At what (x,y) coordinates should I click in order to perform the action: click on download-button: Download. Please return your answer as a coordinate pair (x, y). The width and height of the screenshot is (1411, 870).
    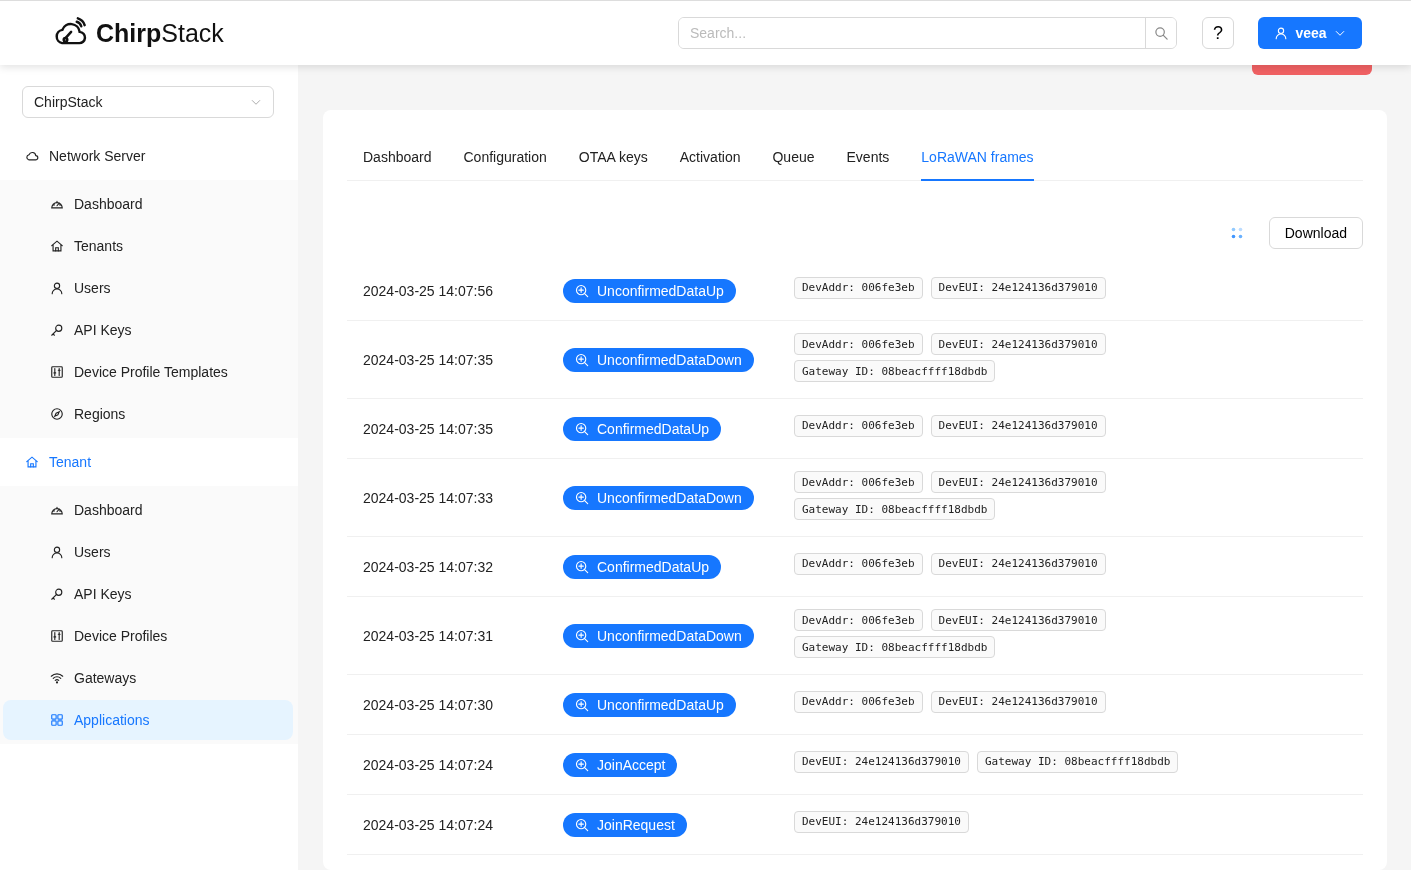
    Looking at the image, I should click on (1315, 233).